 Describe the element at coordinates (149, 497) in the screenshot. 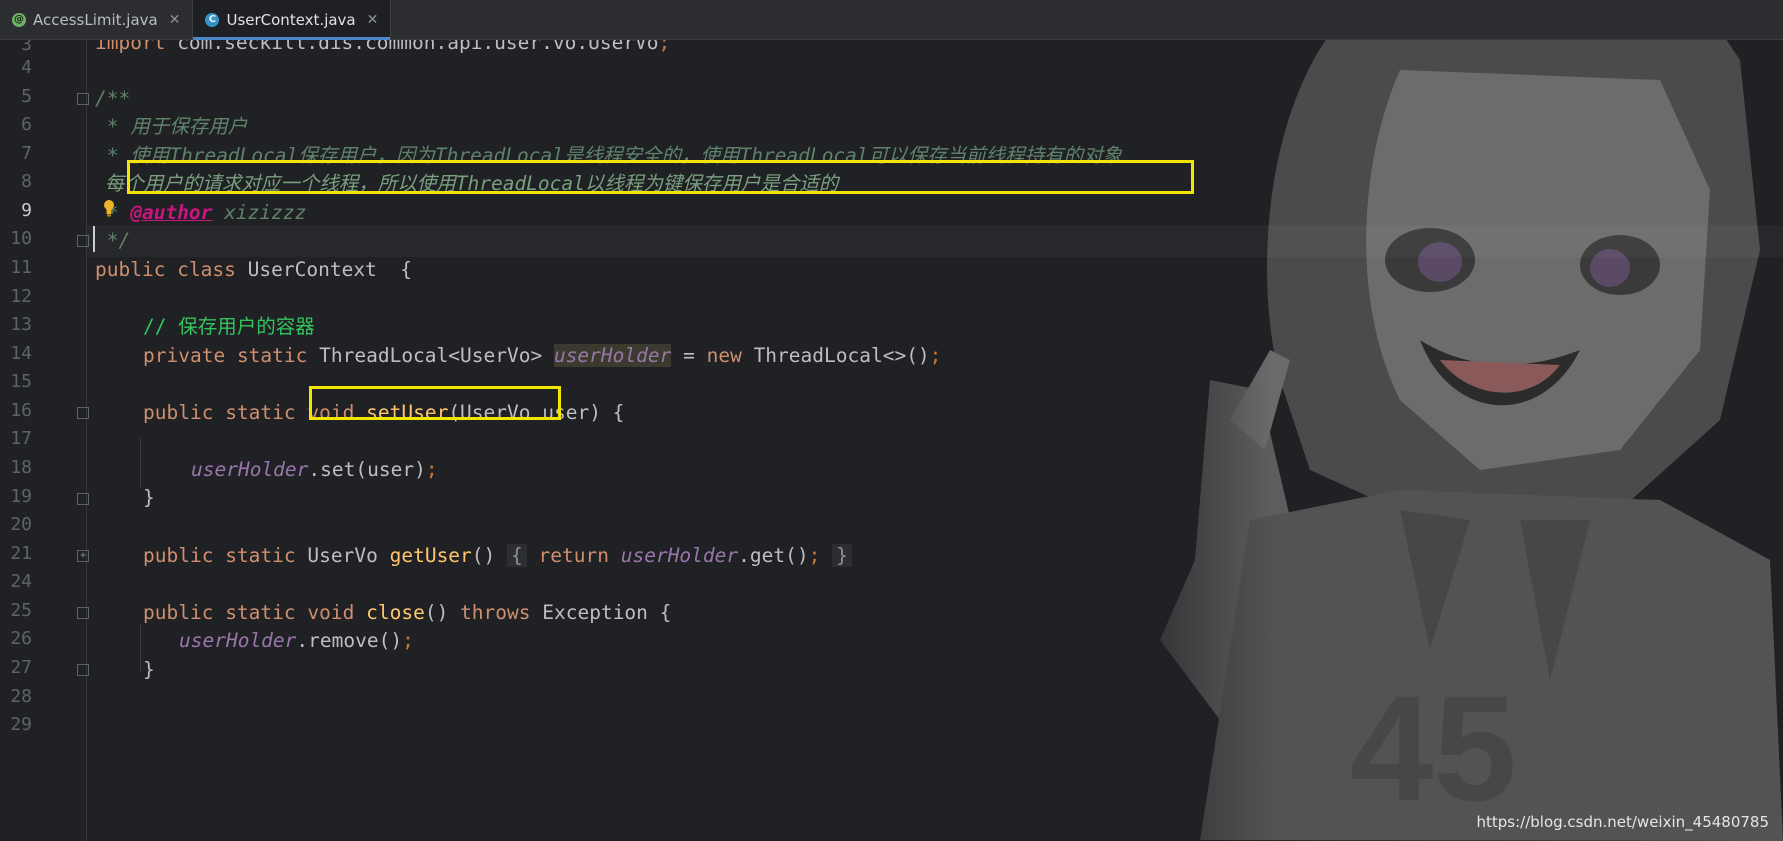

I see `code-line-19: }` at that location.